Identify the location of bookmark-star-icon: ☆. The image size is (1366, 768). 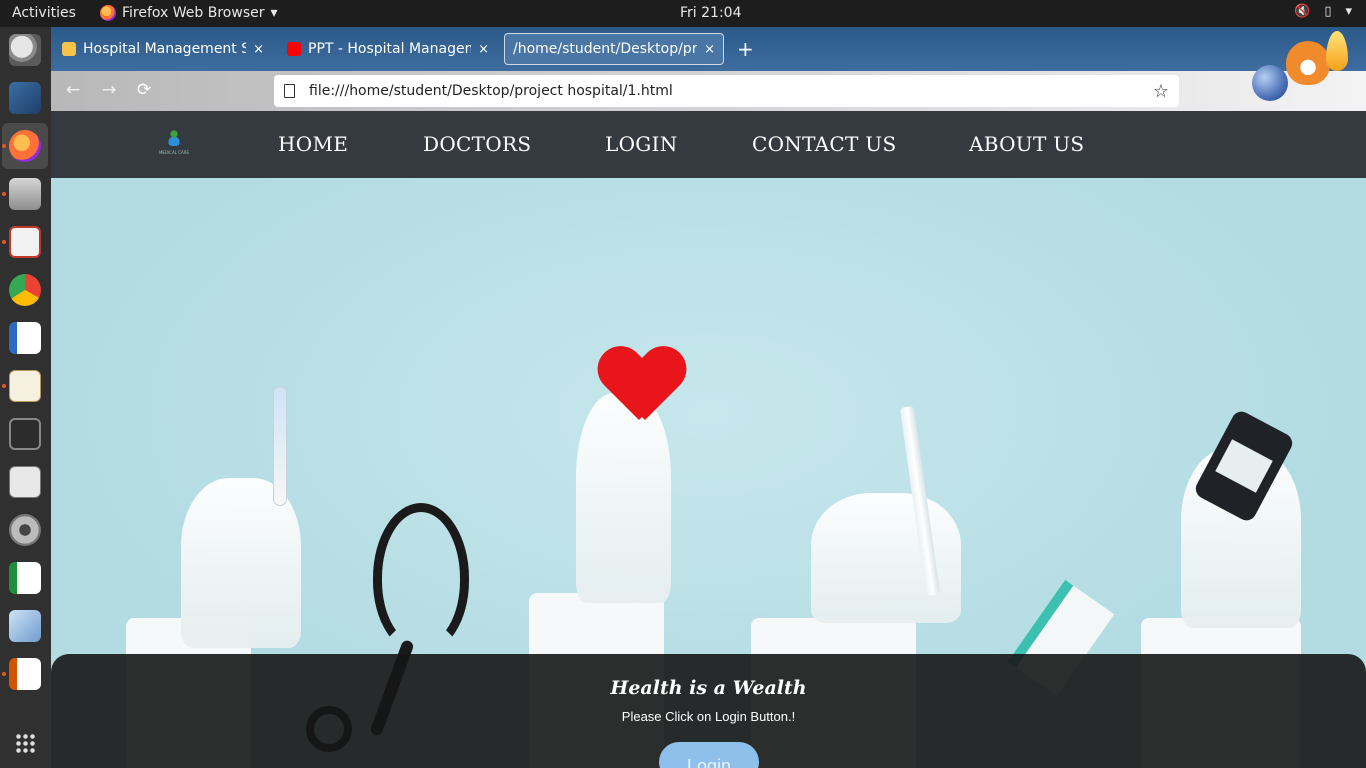
(1161, 91).